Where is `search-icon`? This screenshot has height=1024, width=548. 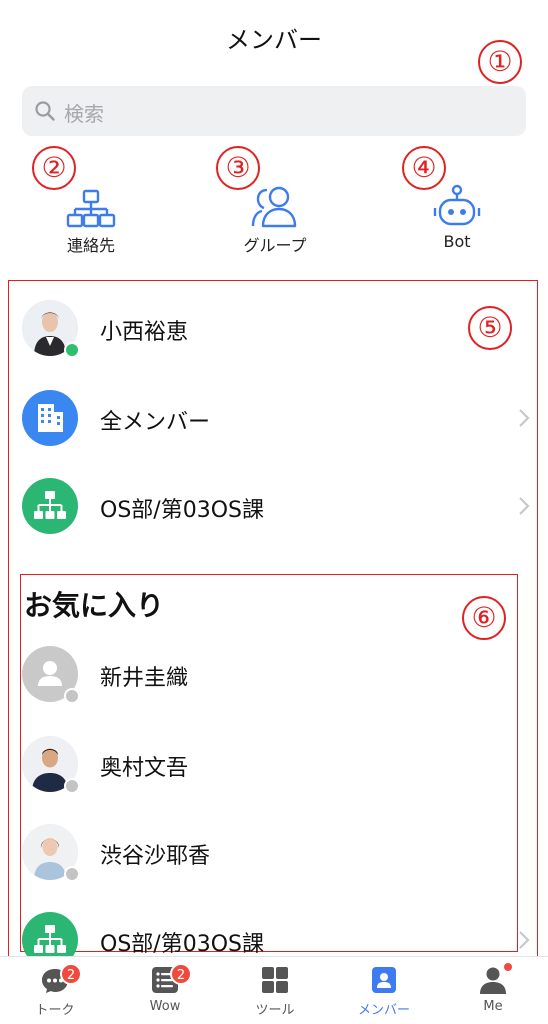
search-icon is located at coordinates (45, 111).